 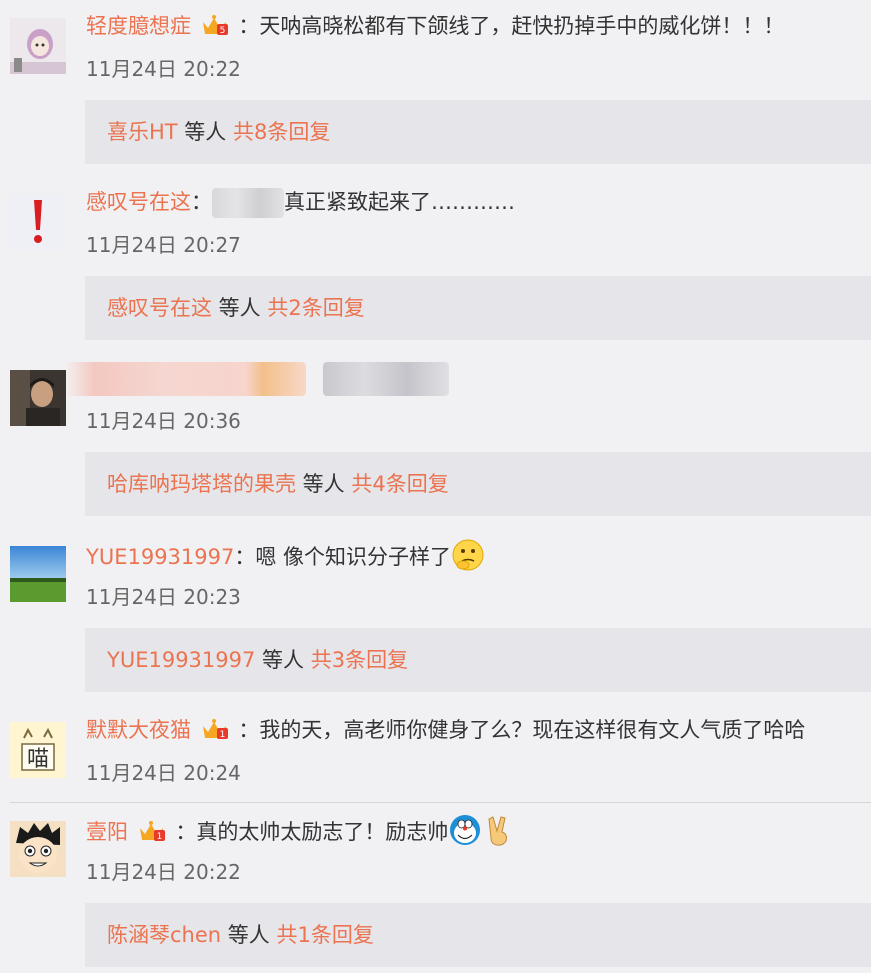 What do you see at coordinates (465, 830) in the screenshot?
I see `doraemon-icon` at bounding box center [465, 830].